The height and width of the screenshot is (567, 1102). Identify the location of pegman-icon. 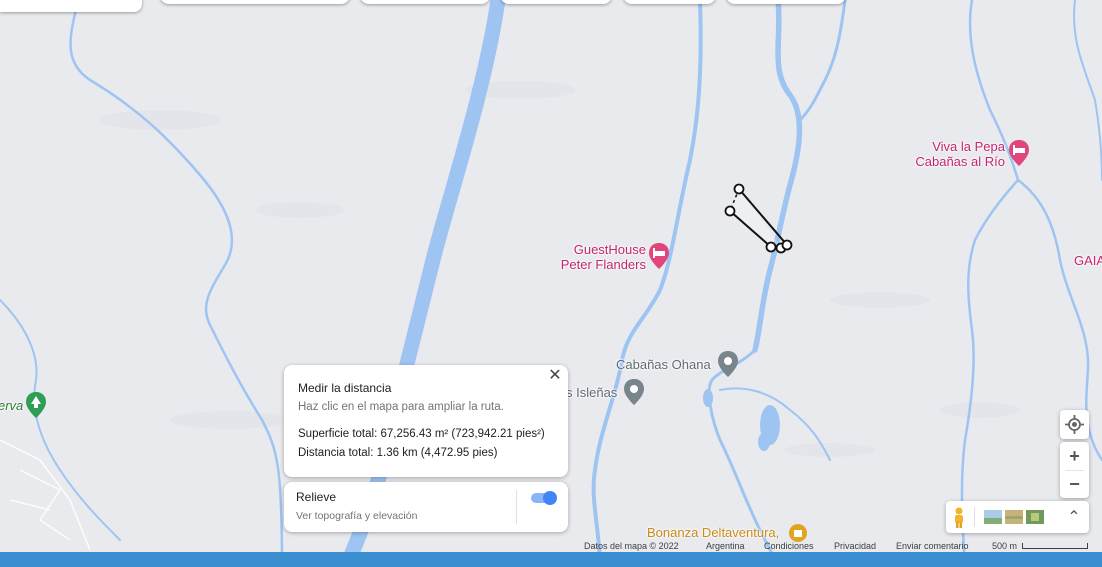
(959, 517).